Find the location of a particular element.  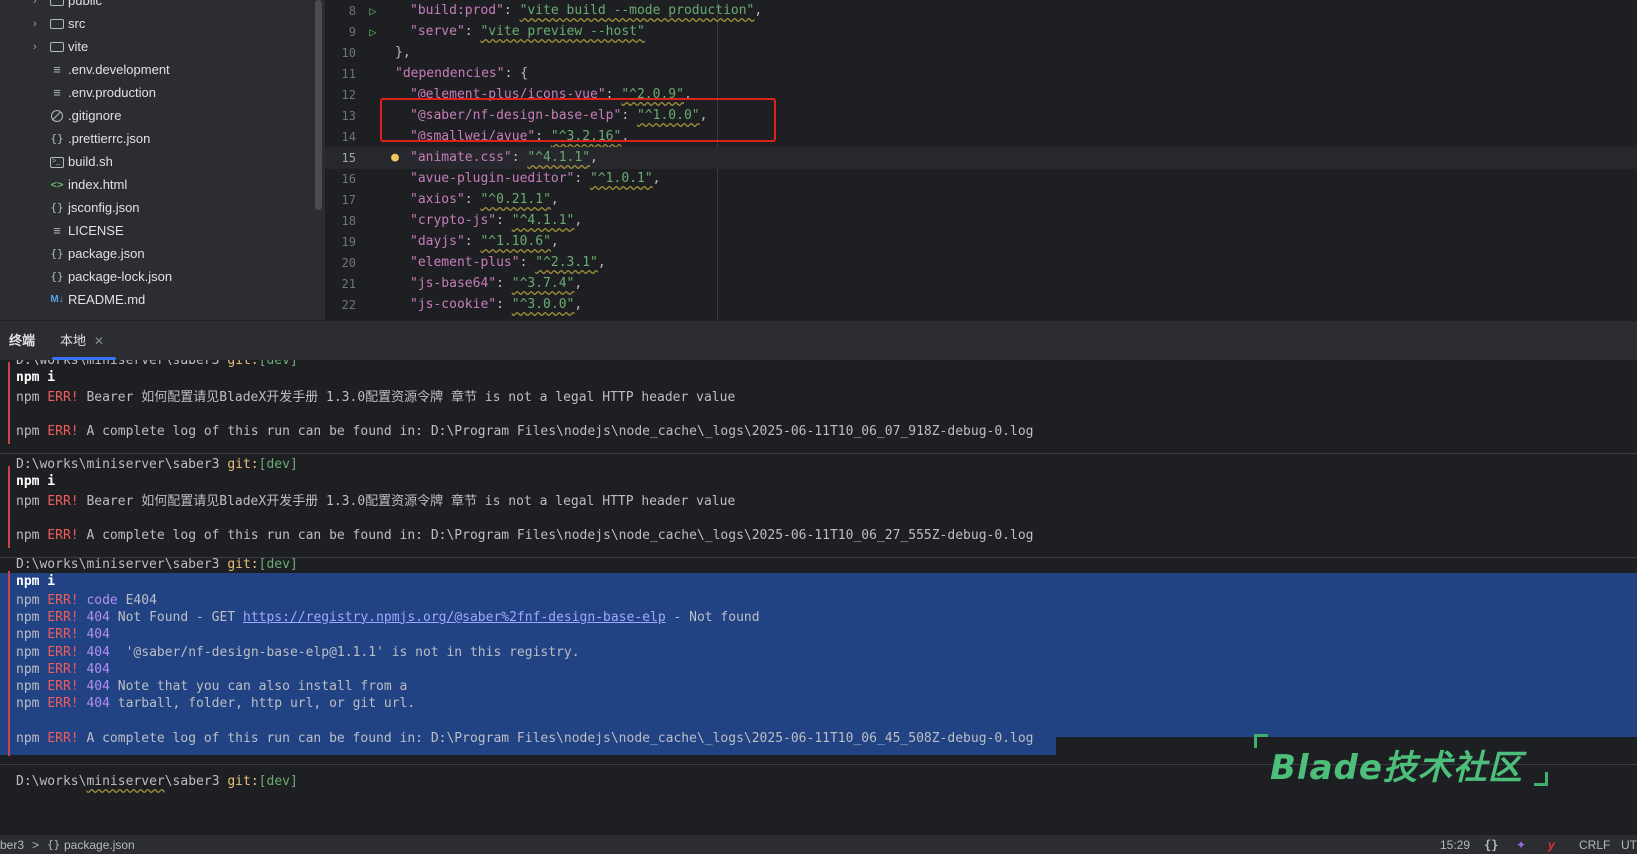

code-line: 18 "crypto-js": "^4.1.1", is located at coordinates (981, 221).